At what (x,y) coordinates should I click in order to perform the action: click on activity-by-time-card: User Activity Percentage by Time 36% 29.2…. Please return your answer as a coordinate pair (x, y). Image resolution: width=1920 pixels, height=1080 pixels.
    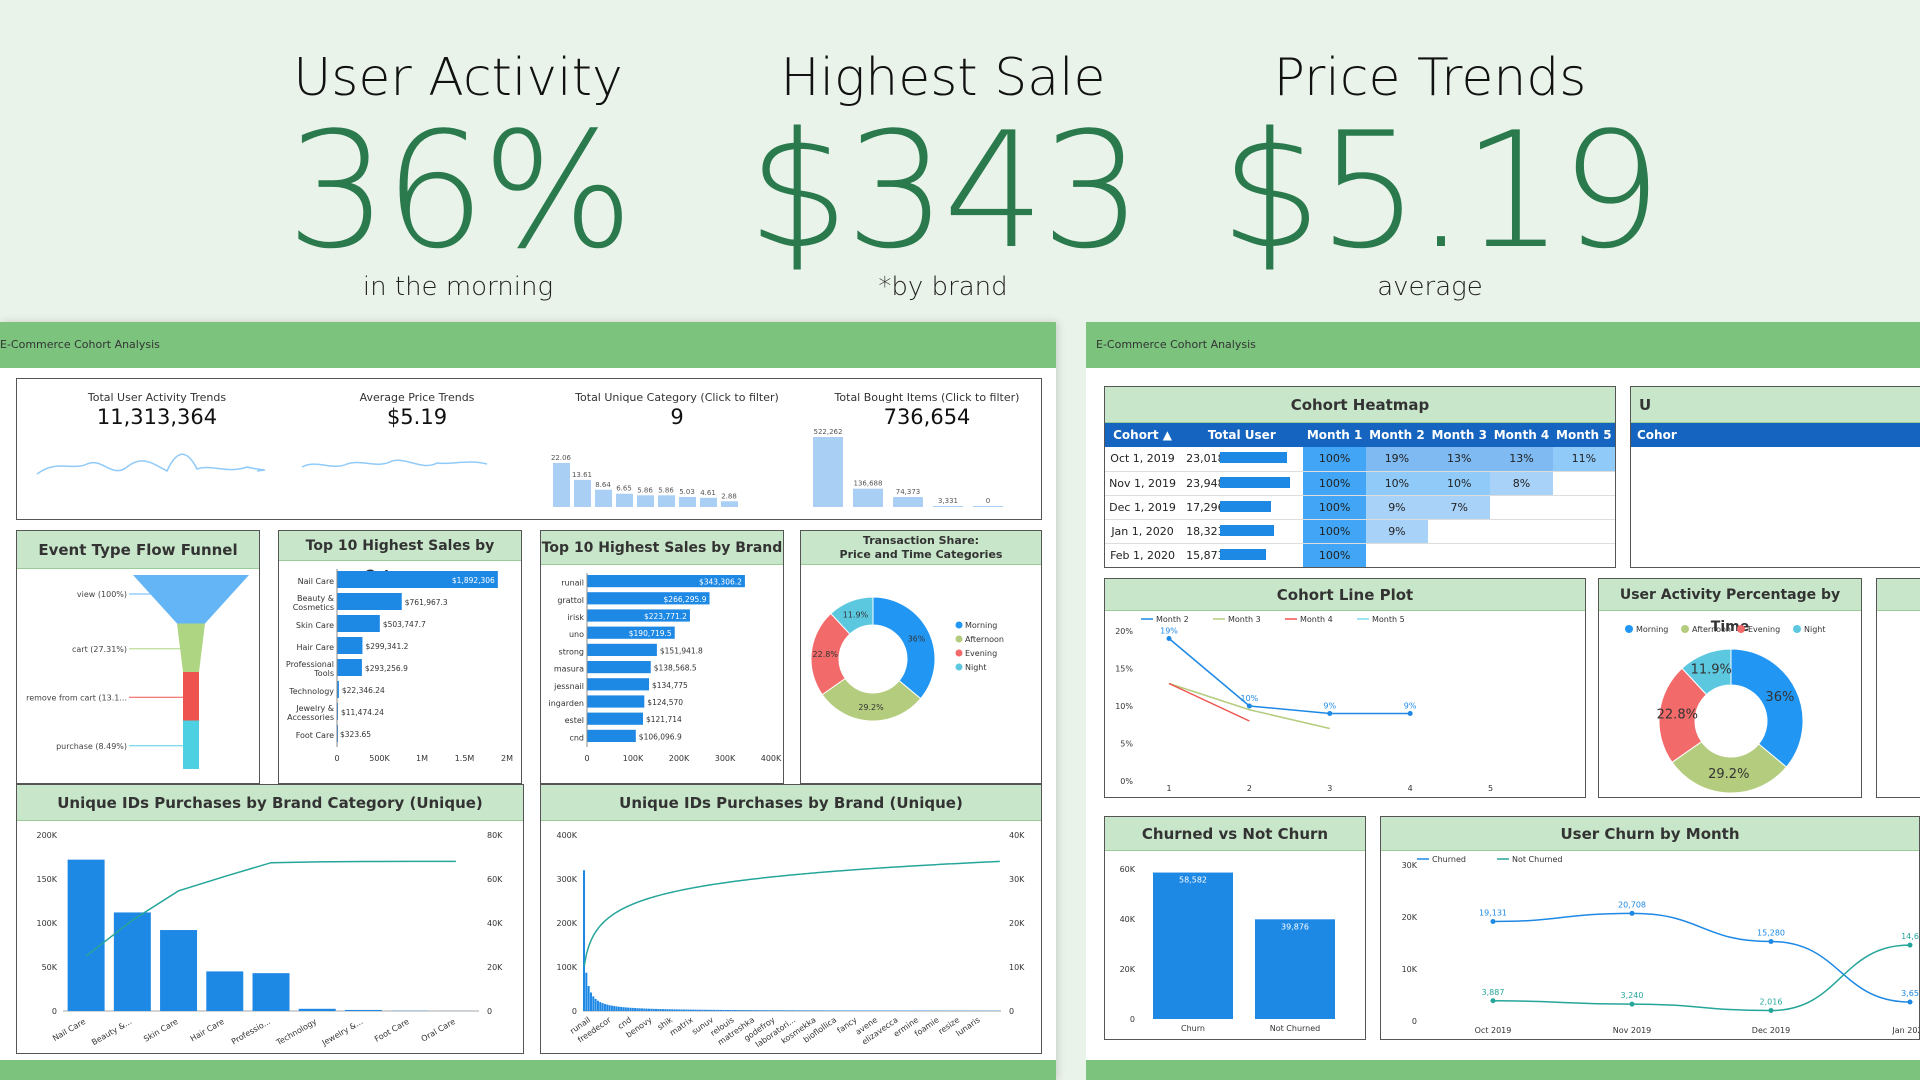
    Looking at the image, I should click on (1730, 688).